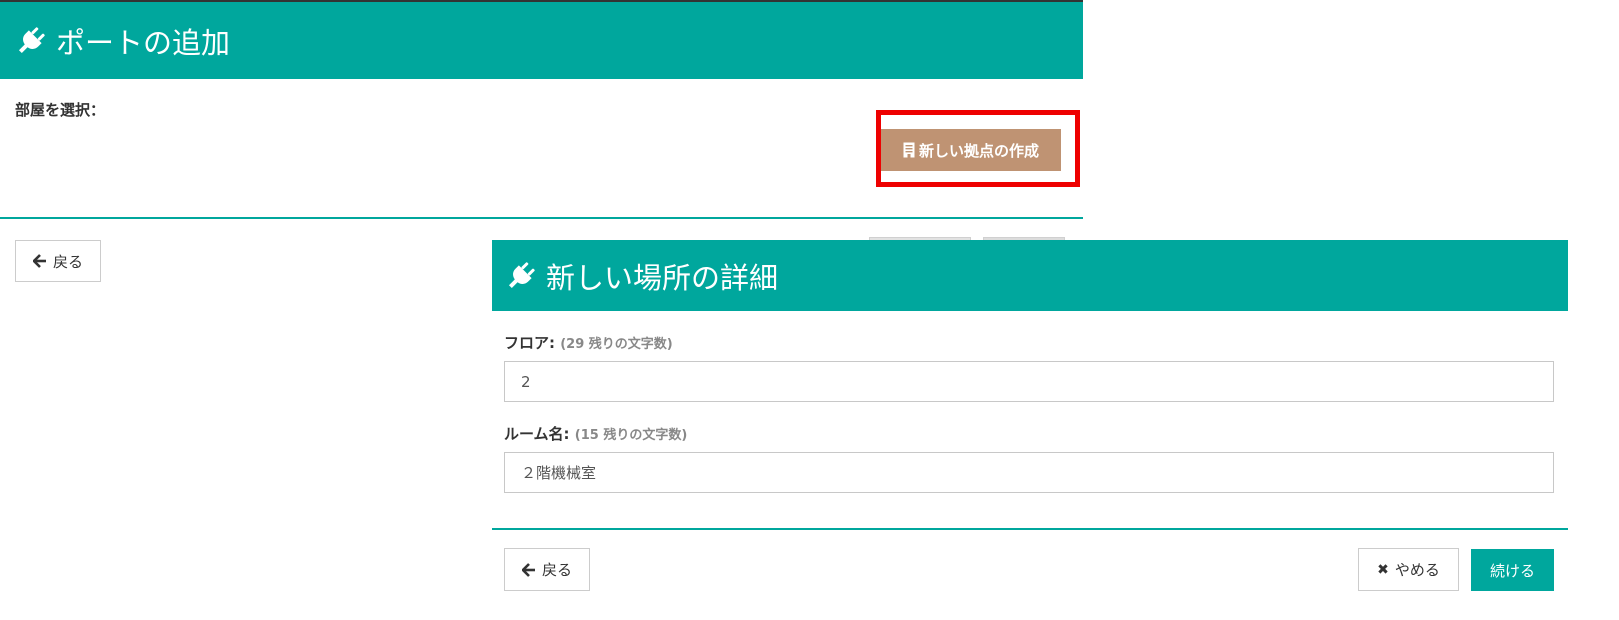 The image size is (1619, 620). What do you see at coordinates (1029, 381) in the screenshot?
I see `floor-input` at bounding box center [1029, 381].